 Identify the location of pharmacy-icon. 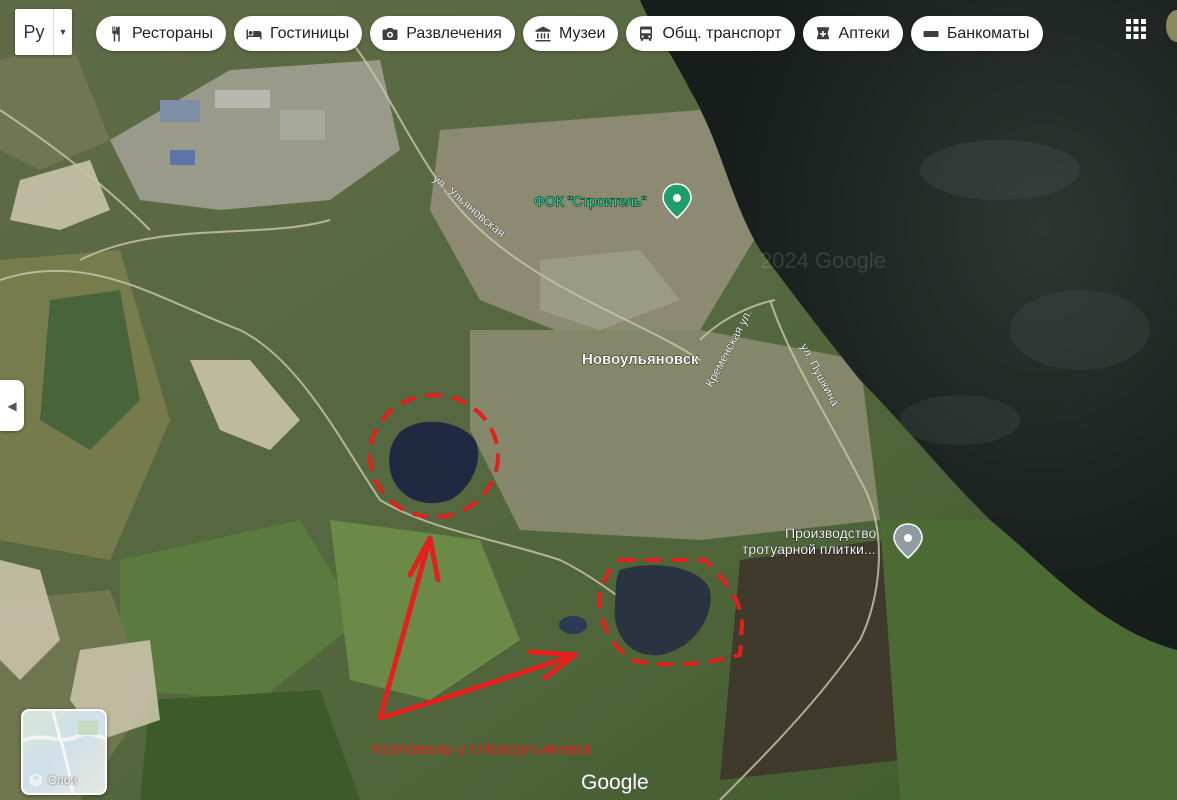
(822, 32).